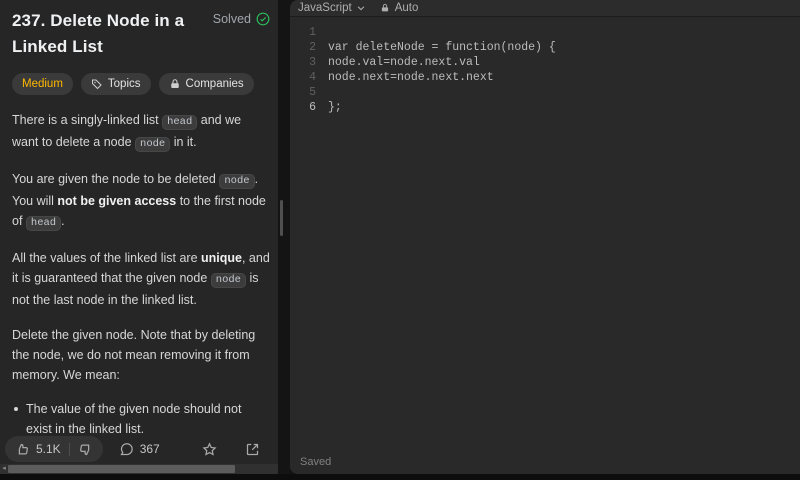 This screenshot has width=800, height=480. I want to click on vote-group: 5.1K, so click(54, 449).